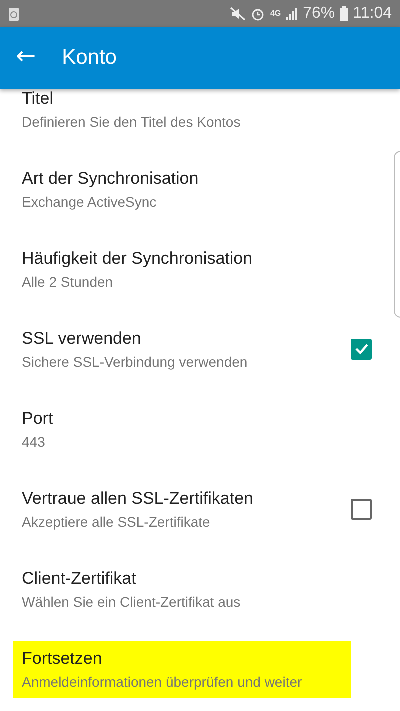 This screenshot has height=711, width=400. Describe the element at coordinates (132, 602) in the screenshot. I see `setting-summary: Wählen Sie ein Client-Zertifikat aus` at that location.